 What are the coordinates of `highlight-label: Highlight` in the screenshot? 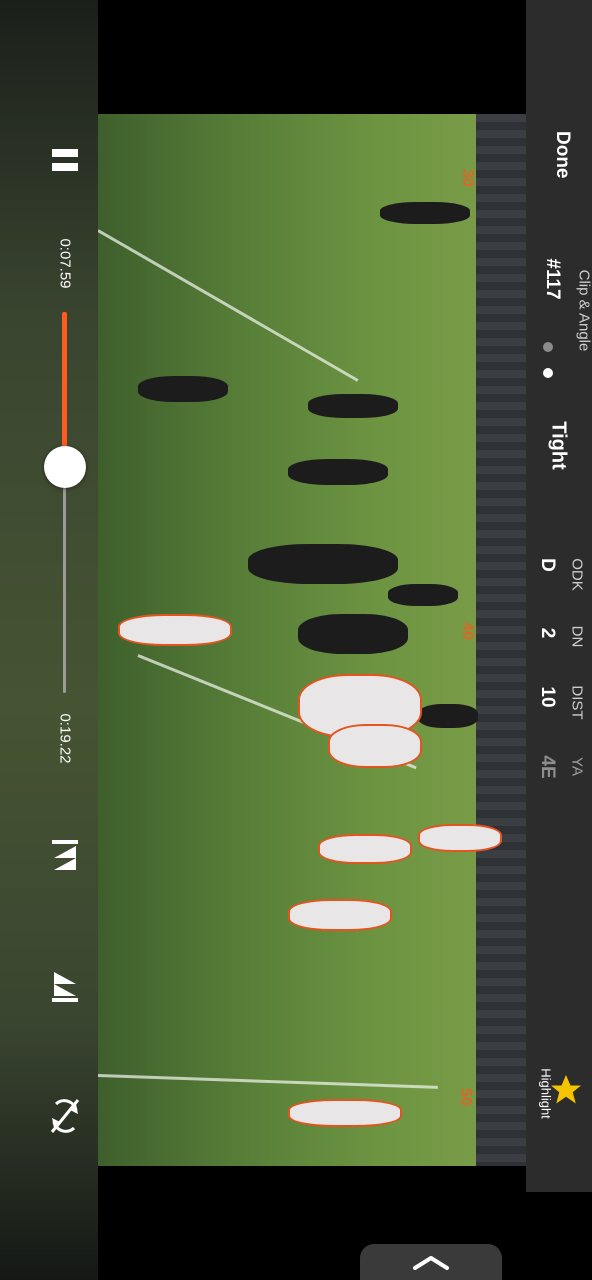 It's located at (546, 1093).